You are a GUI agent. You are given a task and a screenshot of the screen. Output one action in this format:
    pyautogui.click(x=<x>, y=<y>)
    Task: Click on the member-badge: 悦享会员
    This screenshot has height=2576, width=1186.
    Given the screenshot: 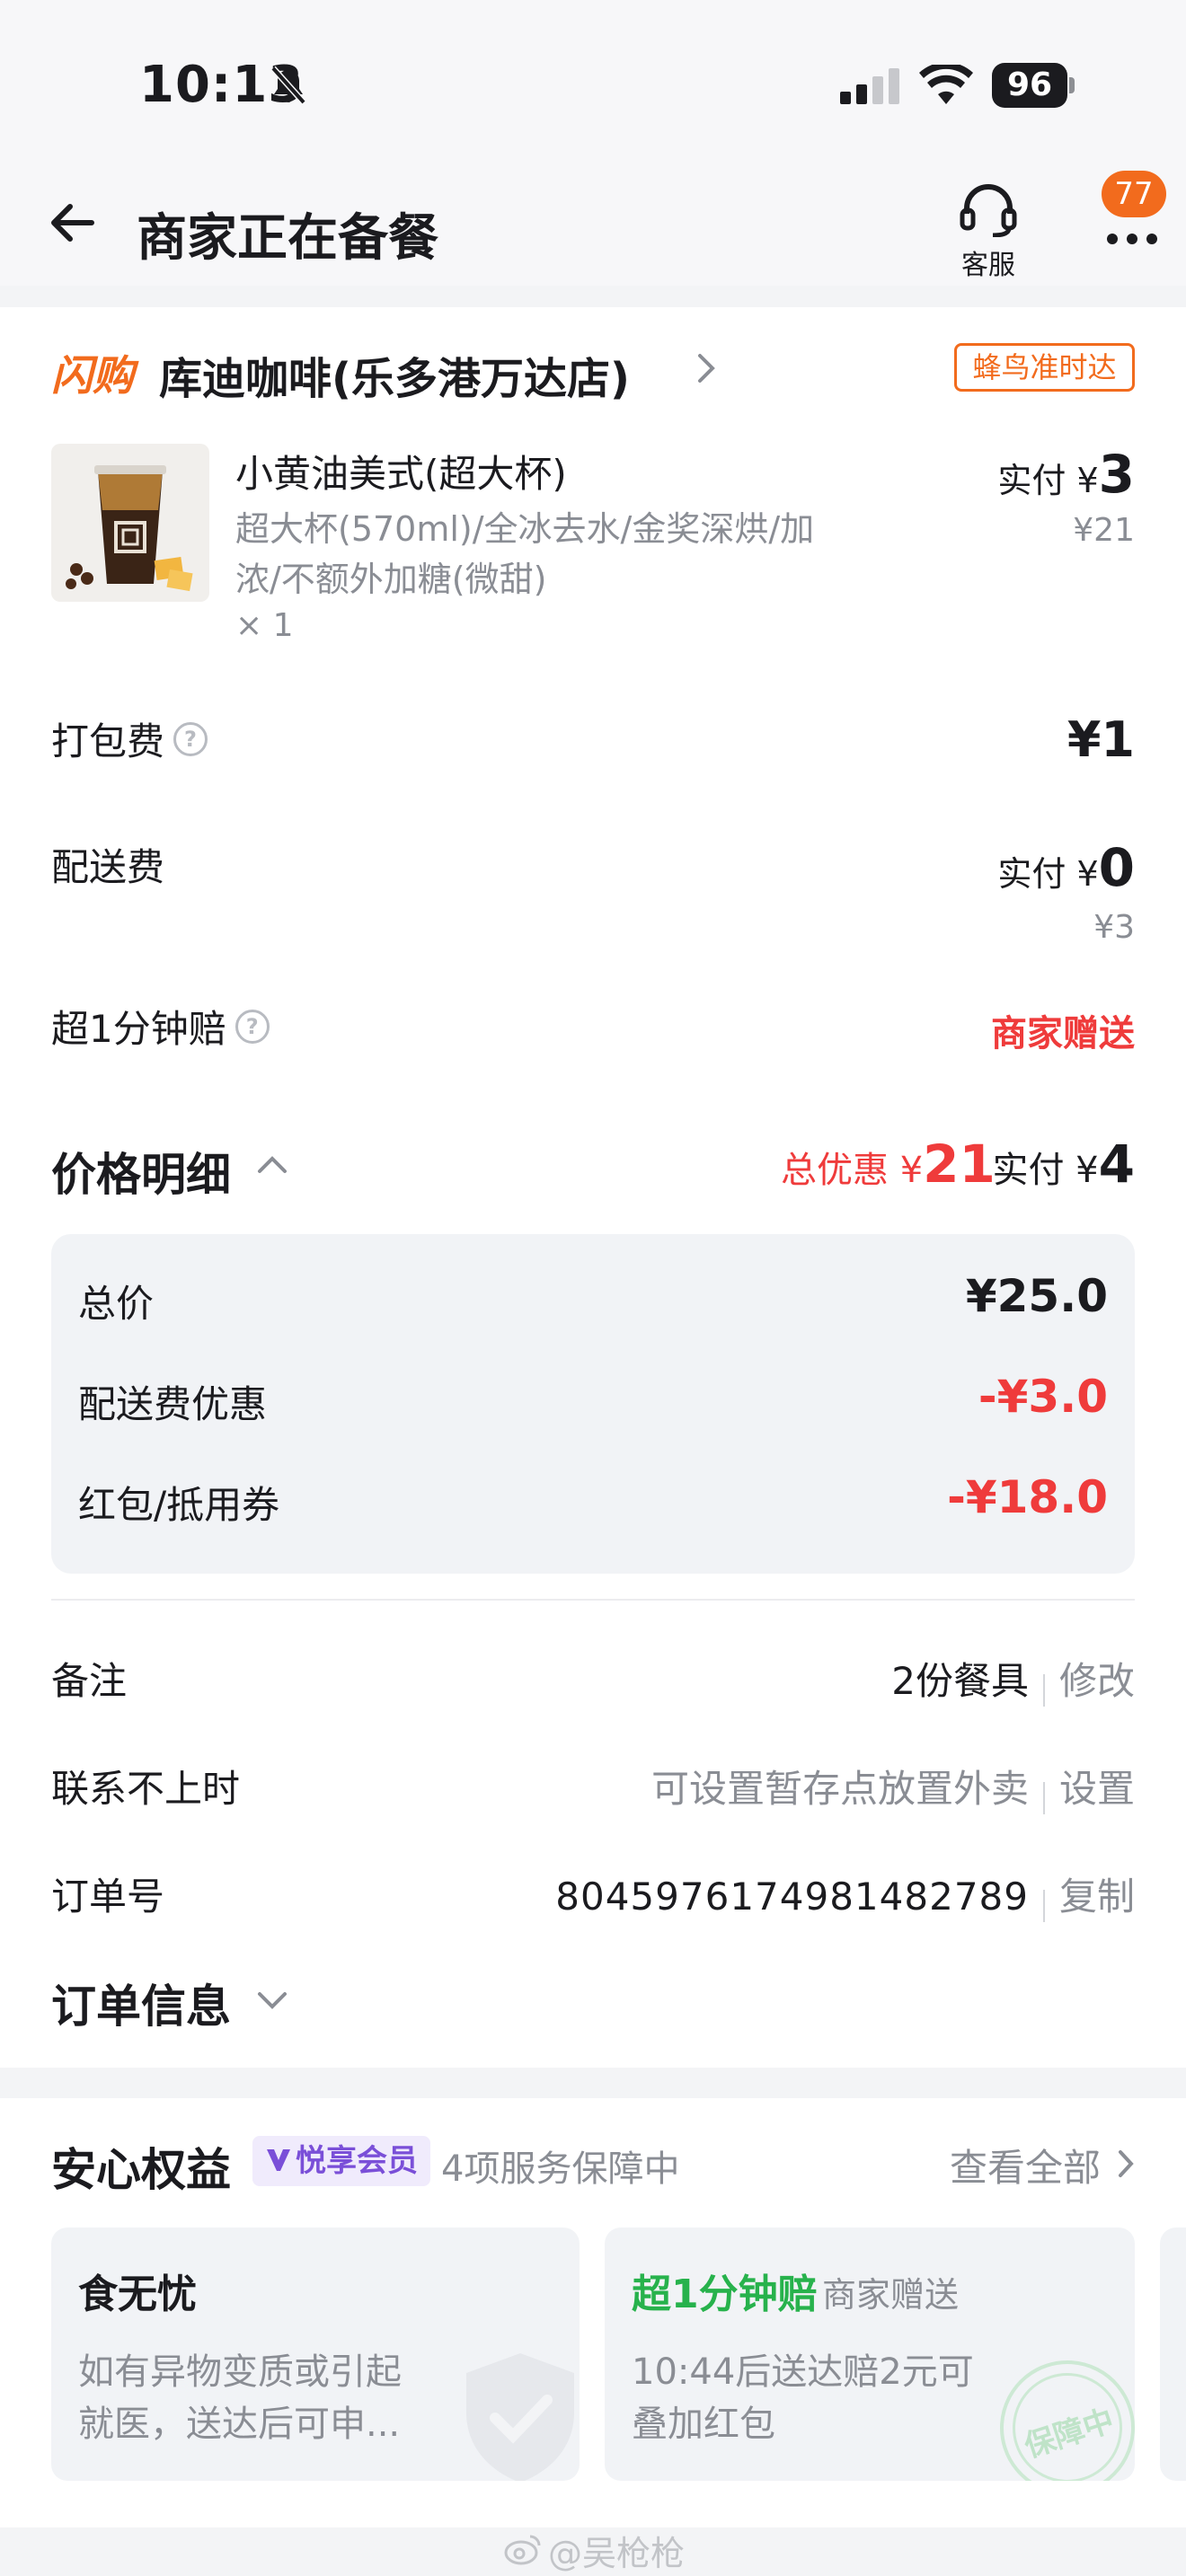 What is the action you would take?
    pyautogui.click(x=341, y=2161)
    